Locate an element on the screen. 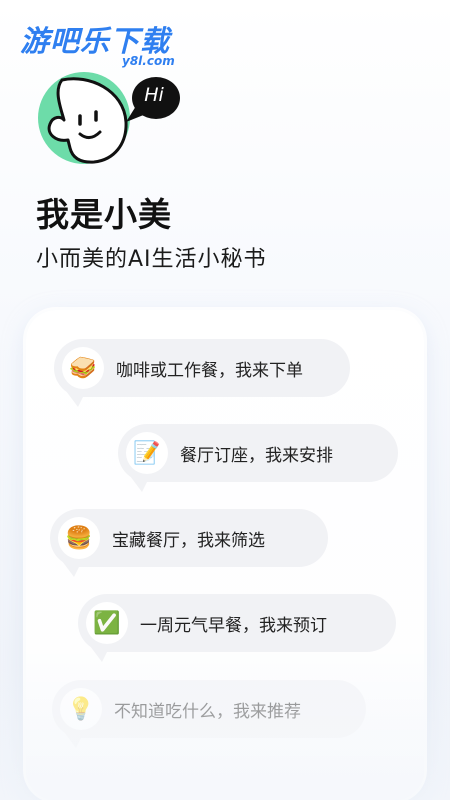  page-title: 我是小美 is located at coordinates (104, 214).